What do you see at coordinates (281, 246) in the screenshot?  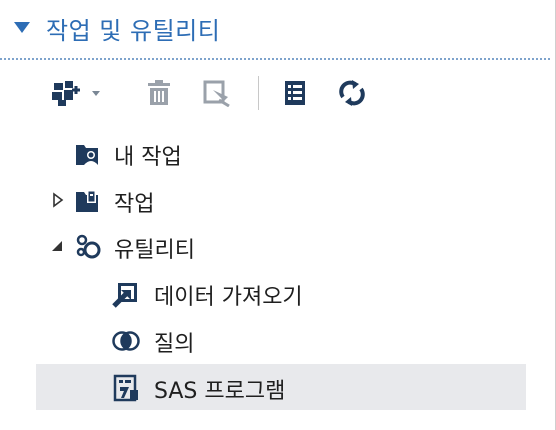 I see `tree-item-utilities: 유틸리티` at bounding box center [281, 246].